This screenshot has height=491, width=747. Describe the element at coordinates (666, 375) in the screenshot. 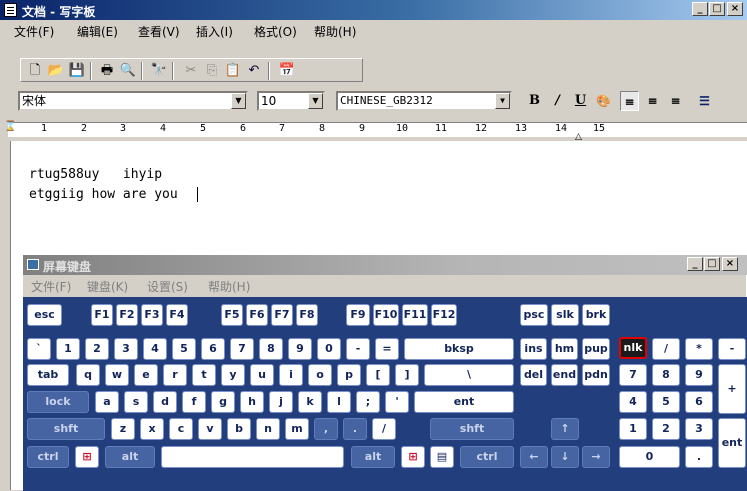

I see `key-num-8: 8` at that location.